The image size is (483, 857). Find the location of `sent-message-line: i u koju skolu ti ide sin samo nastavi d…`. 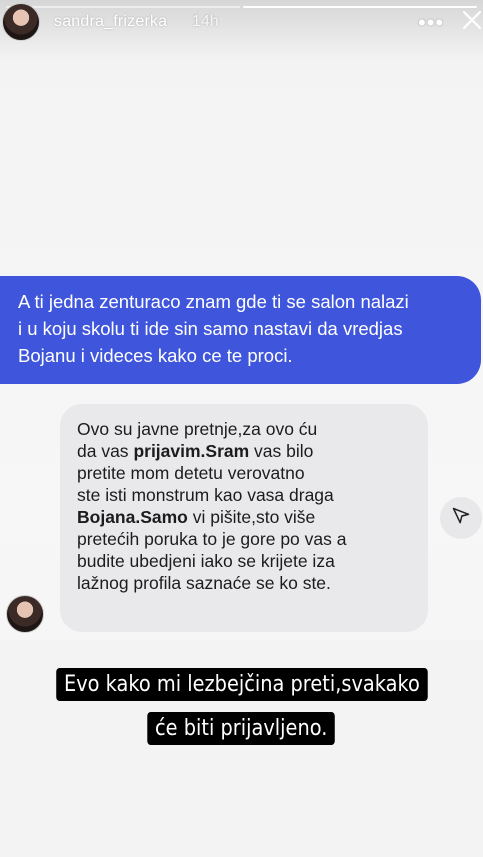

sent-message-line: i u koju skolu ti ide sin samo nastavi d… is located at coordinates (210, 328).